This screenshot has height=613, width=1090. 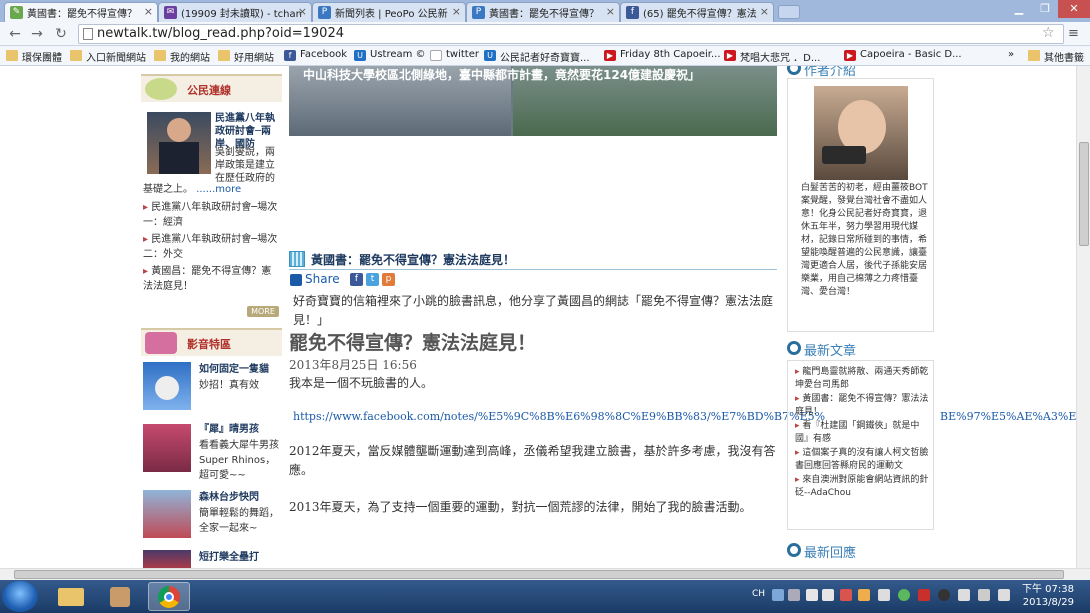 What do you see at coordinates (235, 12) in the screenshot?
I see `tab-yahoo-mail: ✉ (19909 封未讀取) - tchan ×` at bounding box center [235, 12].